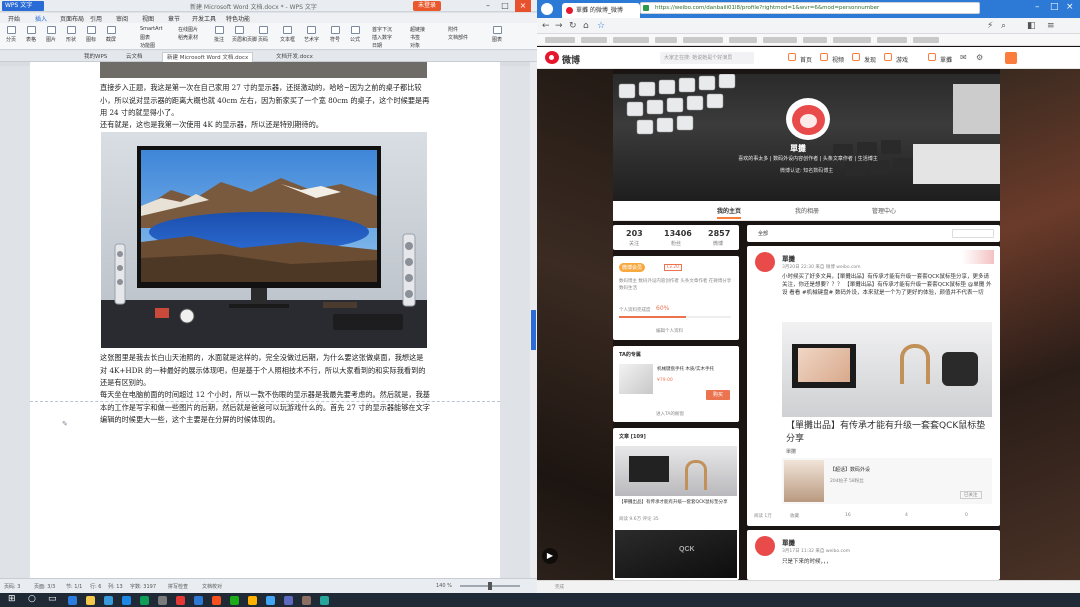  What do you see at coordinates (122, 18) in the screenshot?
I see `menu-review: 审阅` at bounding box center [122, 18].